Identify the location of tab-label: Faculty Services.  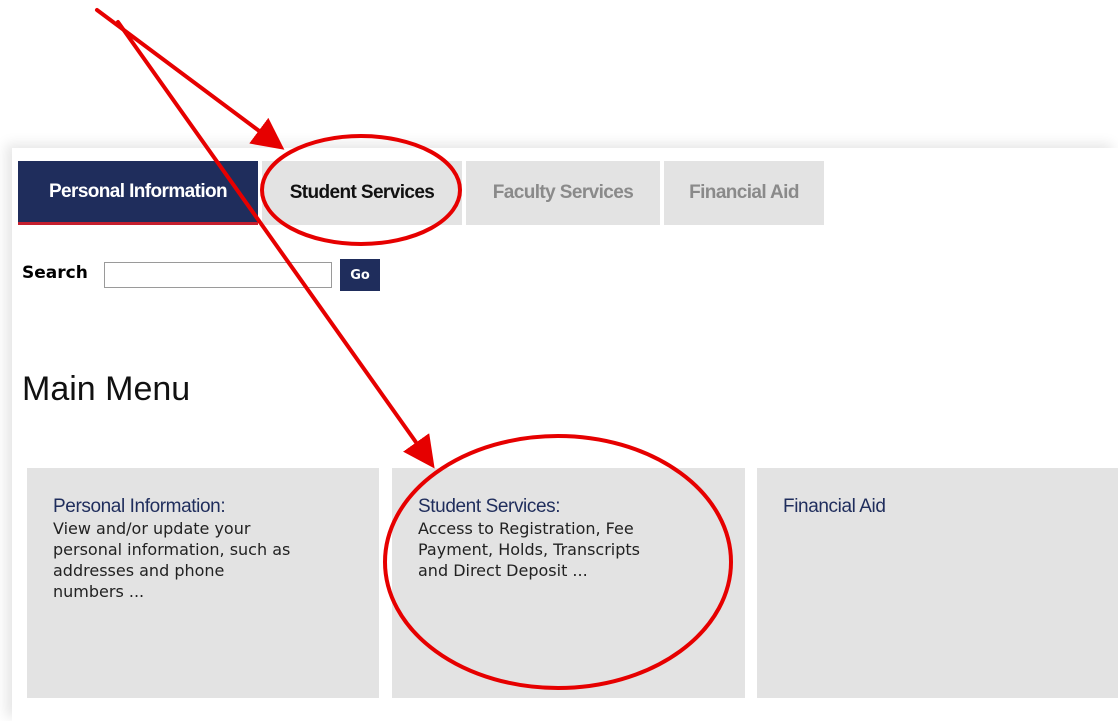
(563, 192).